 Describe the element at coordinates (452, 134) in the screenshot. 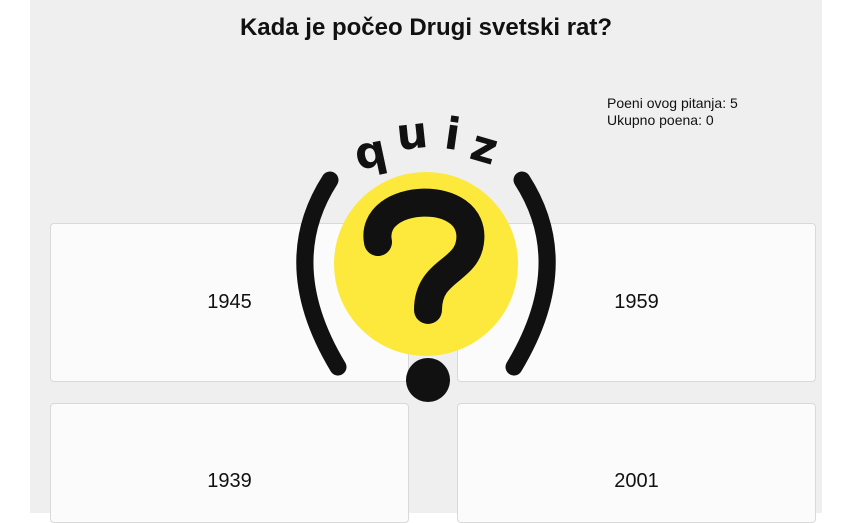

I see `svg-text: i` at that location.